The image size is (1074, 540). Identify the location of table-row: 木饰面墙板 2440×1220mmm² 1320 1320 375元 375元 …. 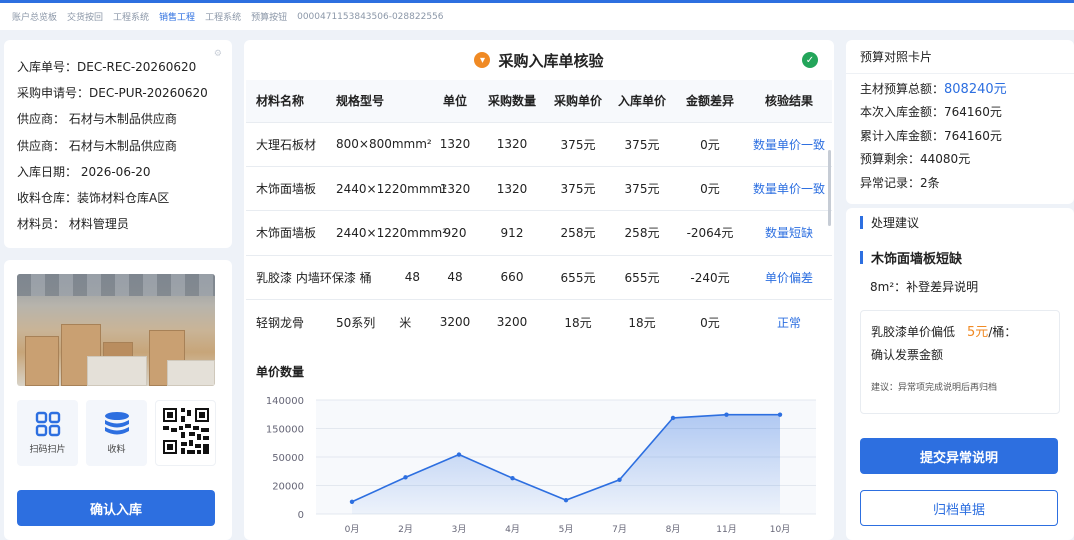
(539, 188).